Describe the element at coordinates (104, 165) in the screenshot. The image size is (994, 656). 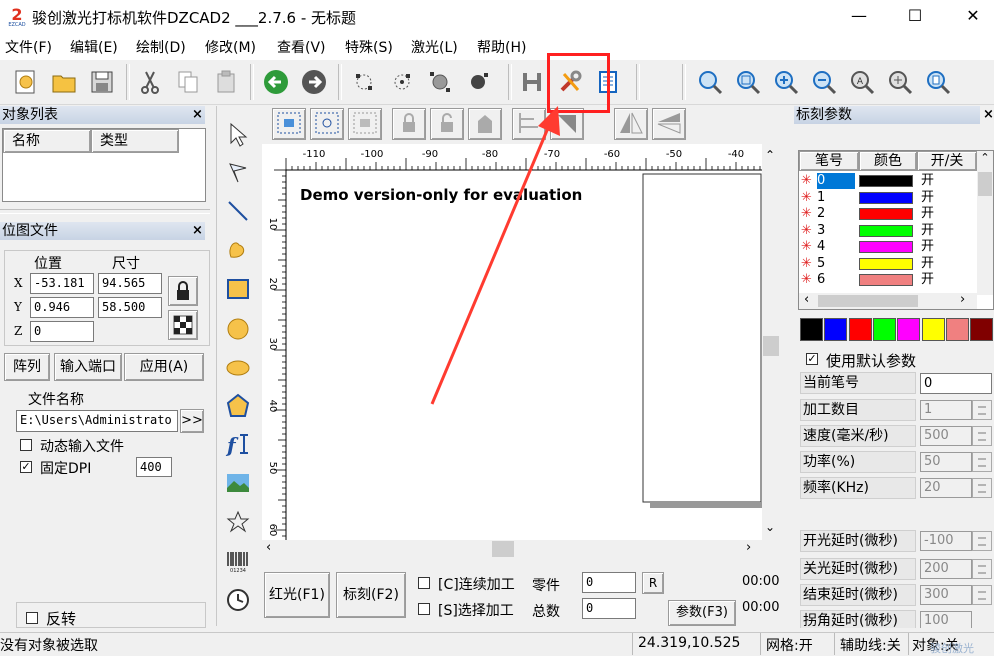
I see `object-list-table: 名称 类型` at that location.